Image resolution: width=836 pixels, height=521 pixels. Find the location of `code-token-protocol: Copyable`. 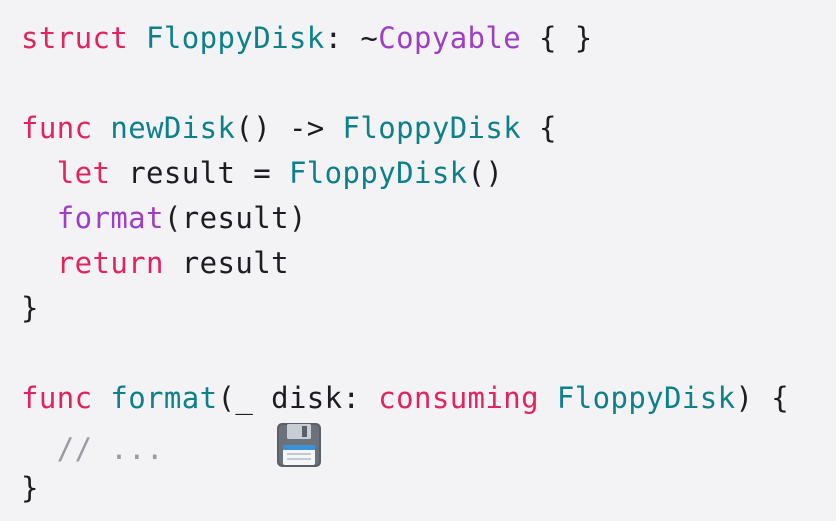

code-token-protocol: Copyable is located at coordinates (450, 38).